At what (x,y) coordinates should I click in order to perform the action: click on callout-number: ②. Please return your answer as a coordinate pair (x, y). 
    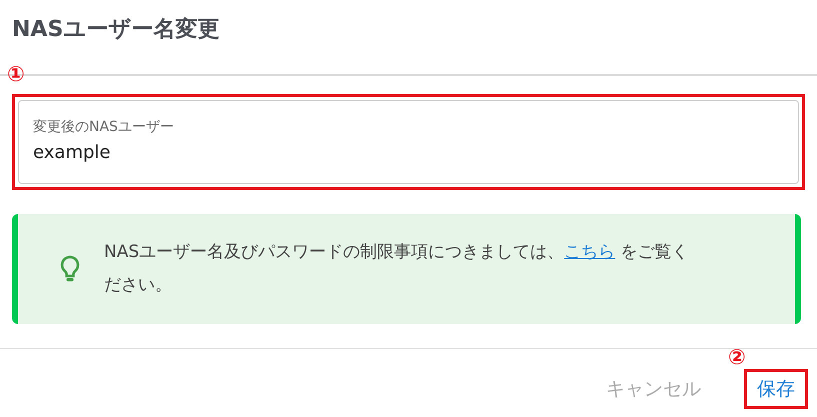
    Looking at the image, I should click on (737, 357).